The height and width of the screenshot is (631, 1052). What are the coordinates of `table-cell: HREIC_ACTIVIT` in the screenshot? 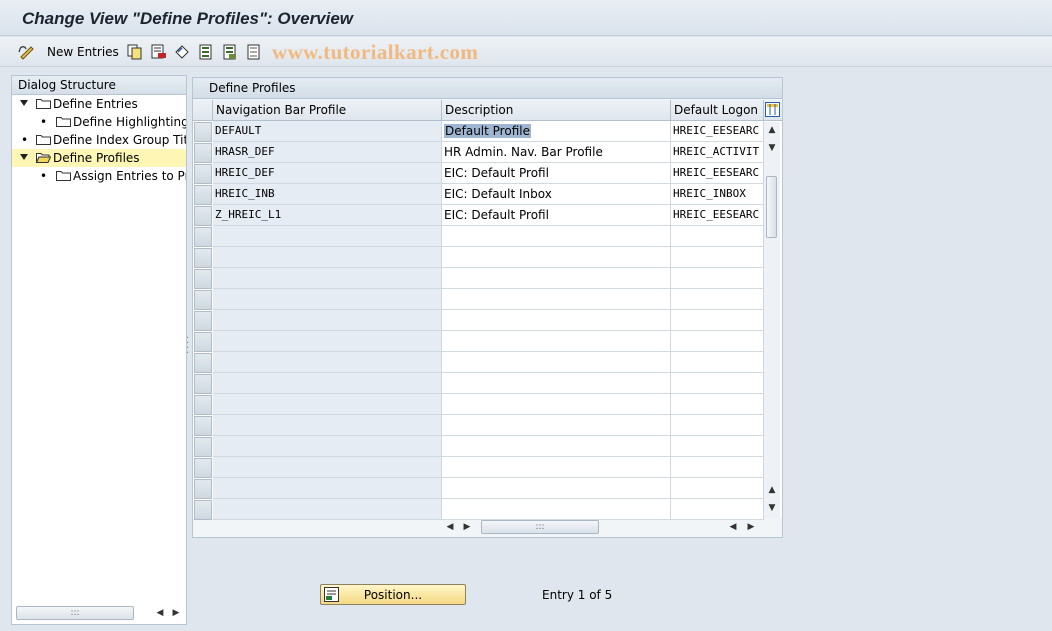 It's located at (717, 152).